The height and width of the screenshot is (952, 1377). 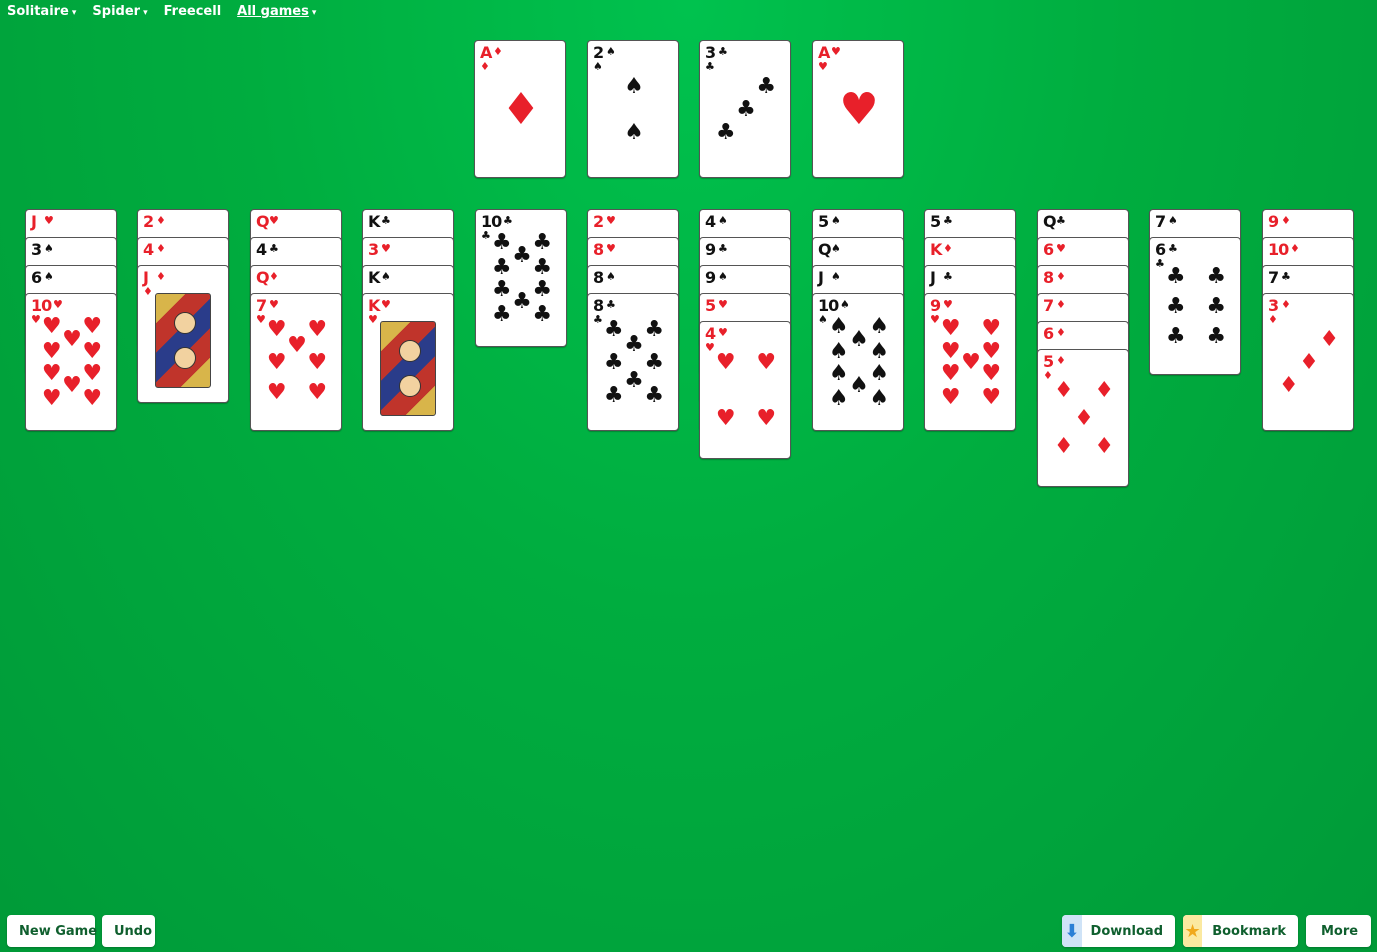 I want to click on more-button: More, so click(x=1338, y=931).